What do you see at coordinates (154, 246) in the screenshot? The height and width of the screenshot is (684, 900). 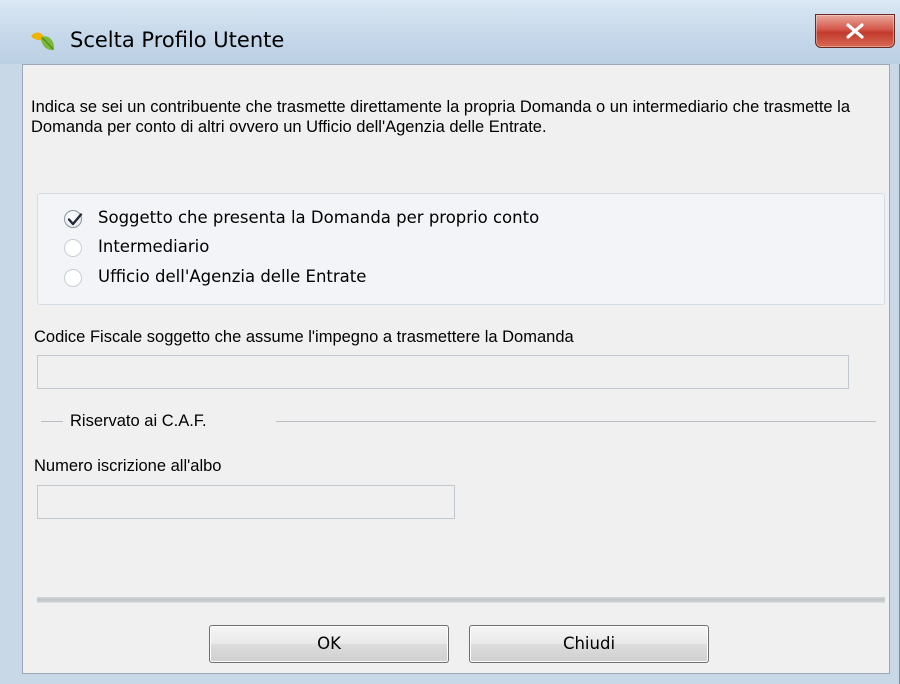 I see `radio-label: Intermediario` at bounding box center [154, 246].